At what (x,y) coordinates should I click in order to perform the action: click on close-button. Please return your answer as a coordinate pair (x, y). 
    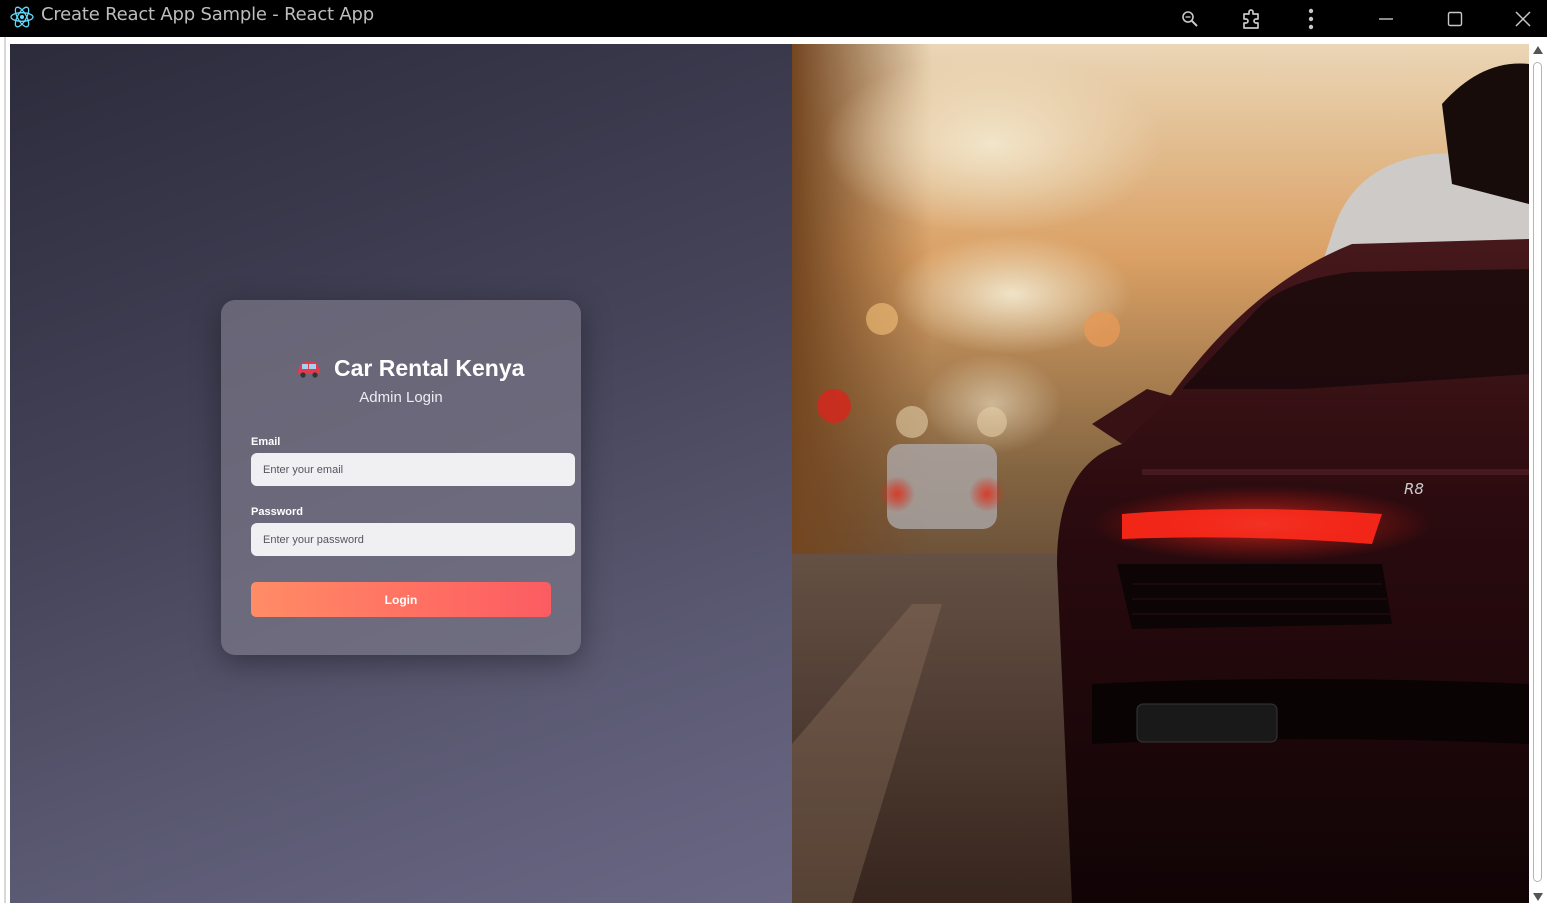
    Looking at the image, I should click on (1523, 18).